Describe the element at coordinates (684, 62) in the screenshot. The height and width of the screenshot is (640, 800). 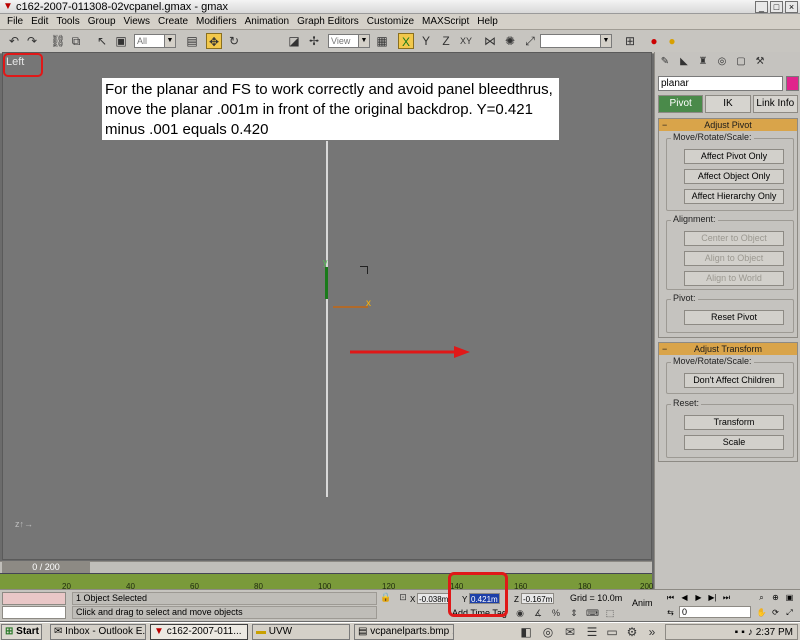
I see `modify-tab-icon: ◣` at that location.